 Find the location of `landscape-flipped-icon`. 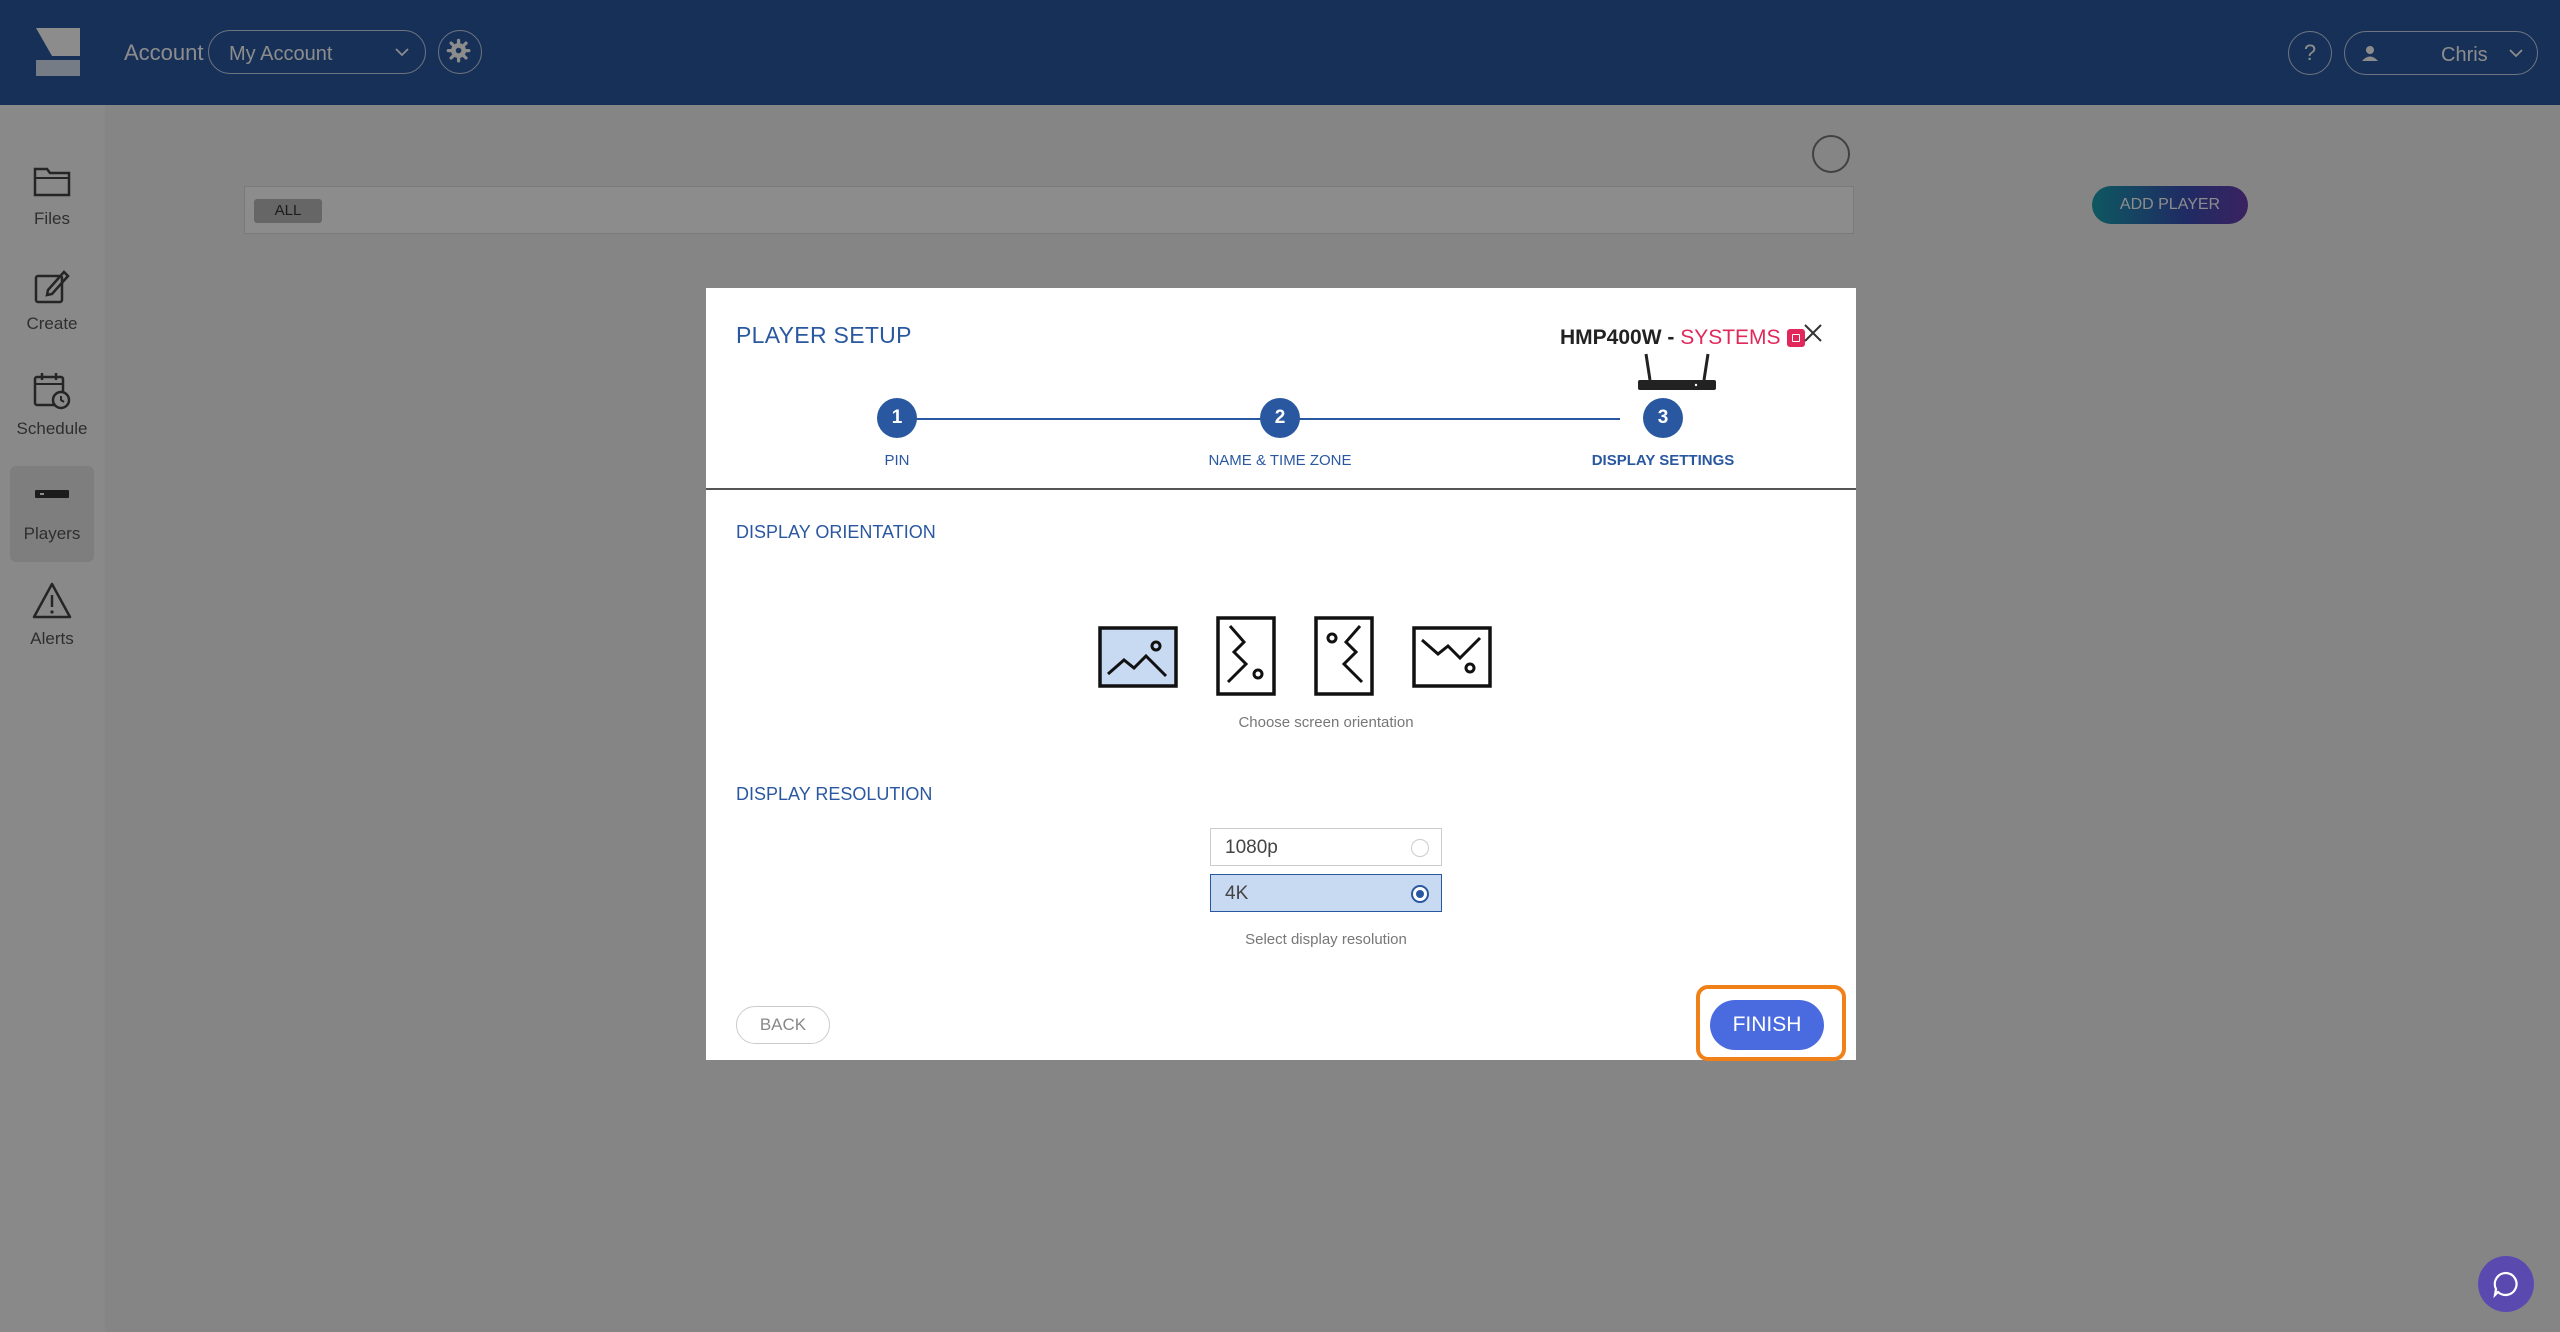

landscape-flipped-icon is located at coordinates (1452, 657).